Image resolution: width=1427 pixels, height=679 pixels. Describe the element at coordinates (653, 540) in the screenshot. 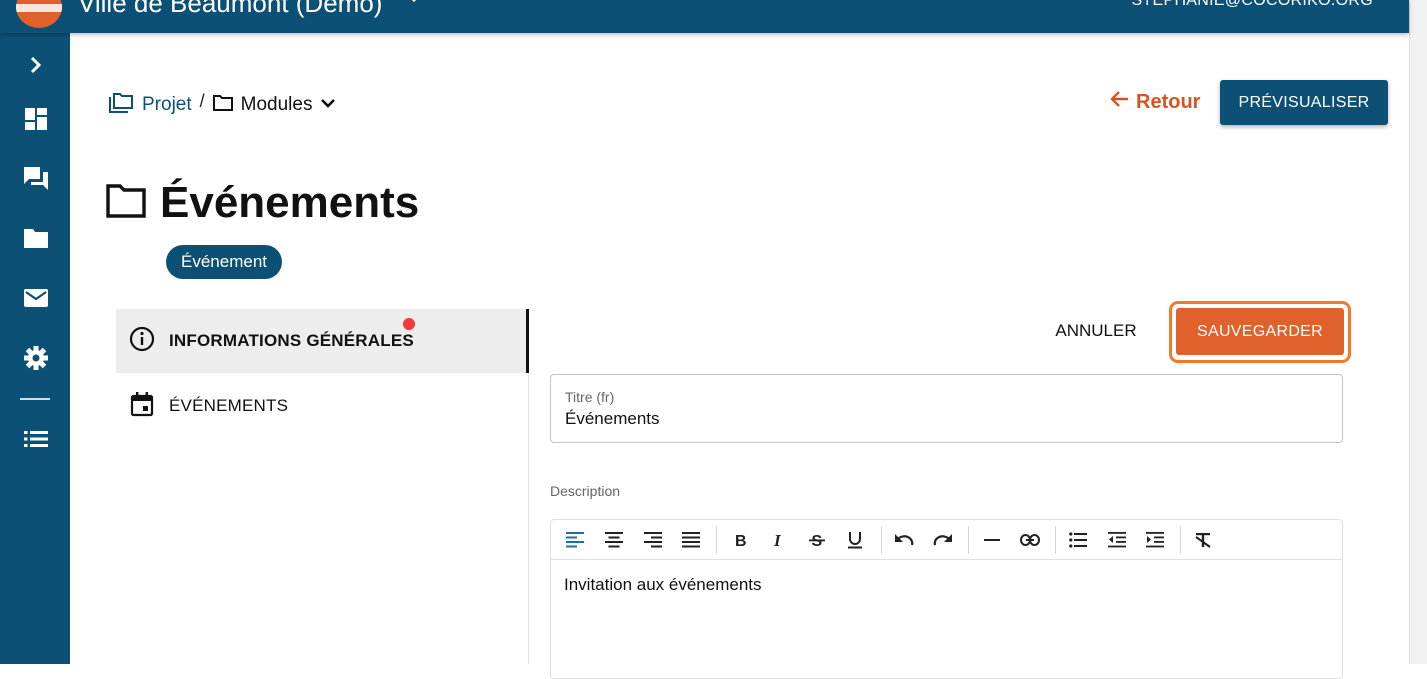

I see `align-right-icon` at that location.